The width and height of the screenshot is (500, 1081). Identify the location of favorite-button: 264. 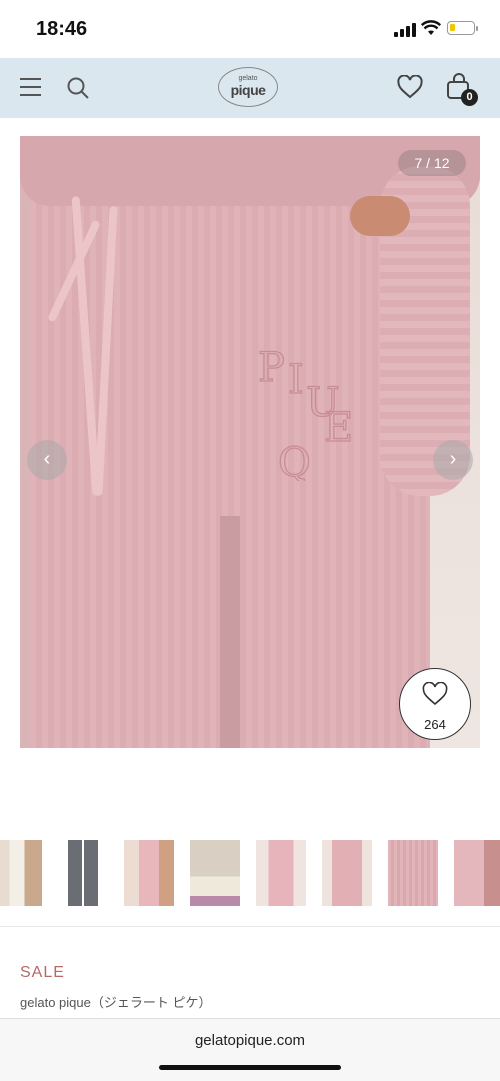
(435, 704).